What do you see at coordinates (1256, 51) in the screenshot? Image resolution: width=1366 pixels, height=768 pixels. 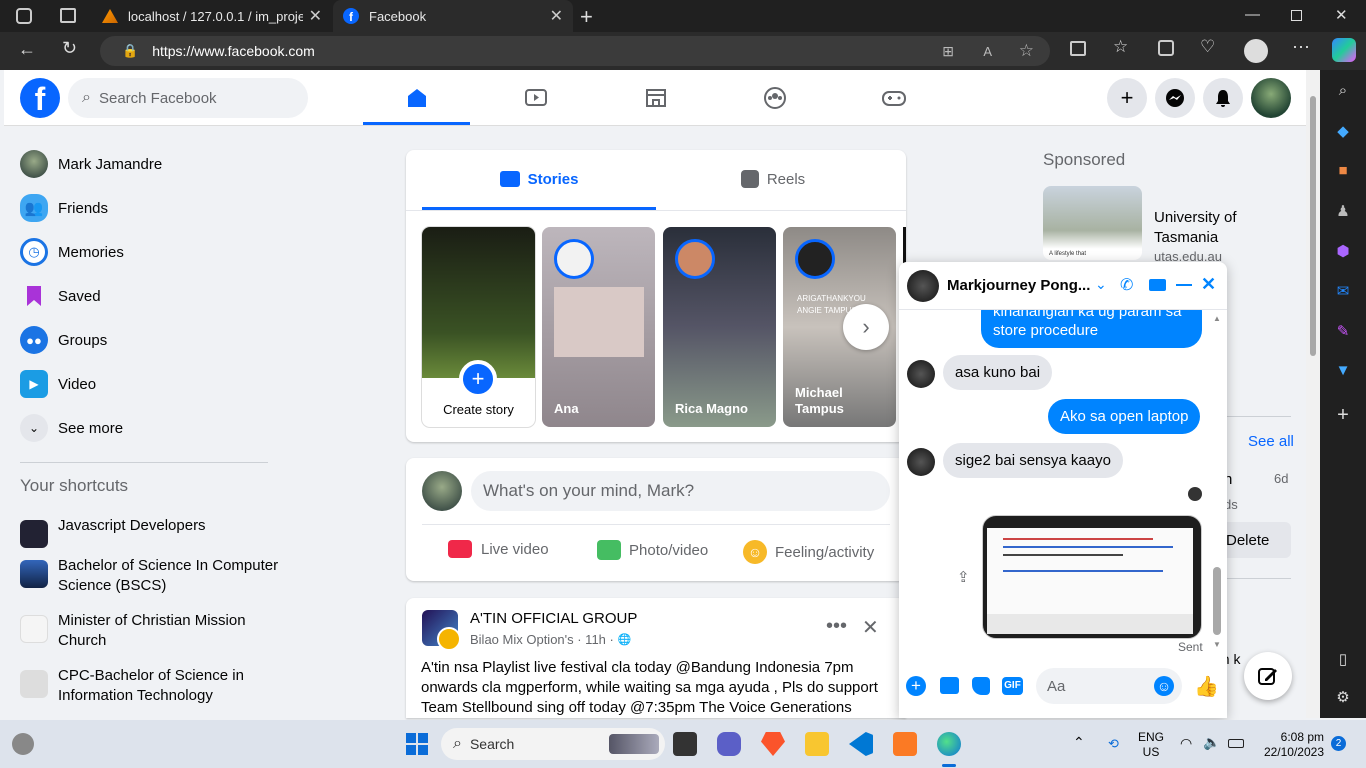 I see `profile-icon` at bounding box center [1256, 51].